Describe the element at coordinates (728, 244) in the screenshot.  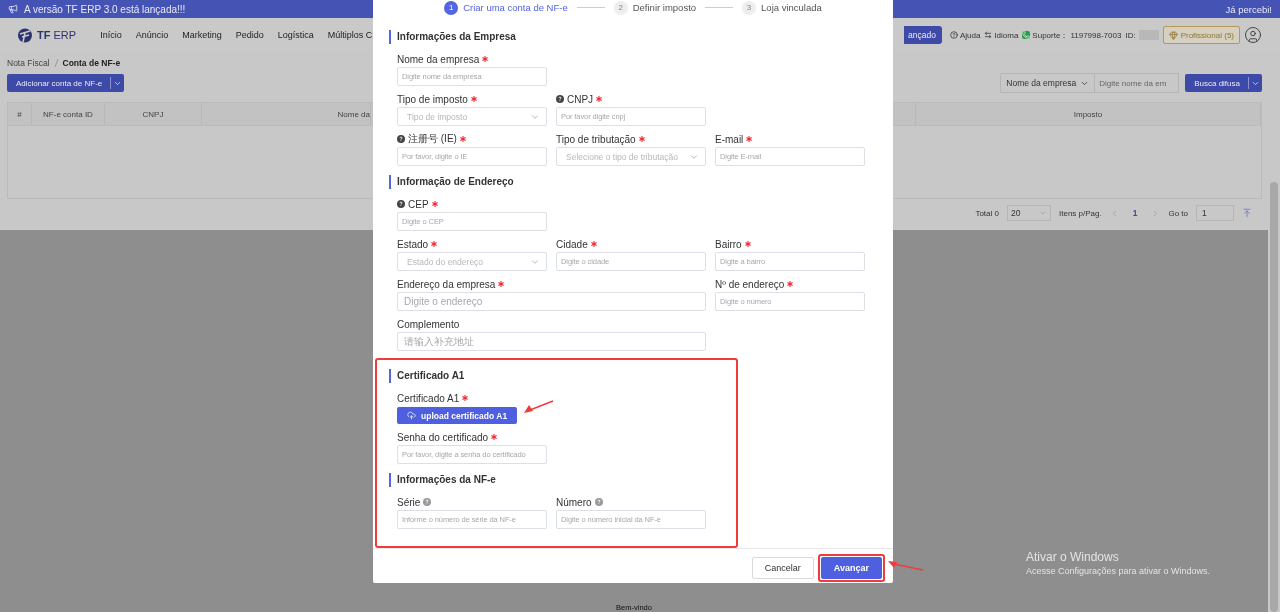
I see `field-label: Bairro` at that location.